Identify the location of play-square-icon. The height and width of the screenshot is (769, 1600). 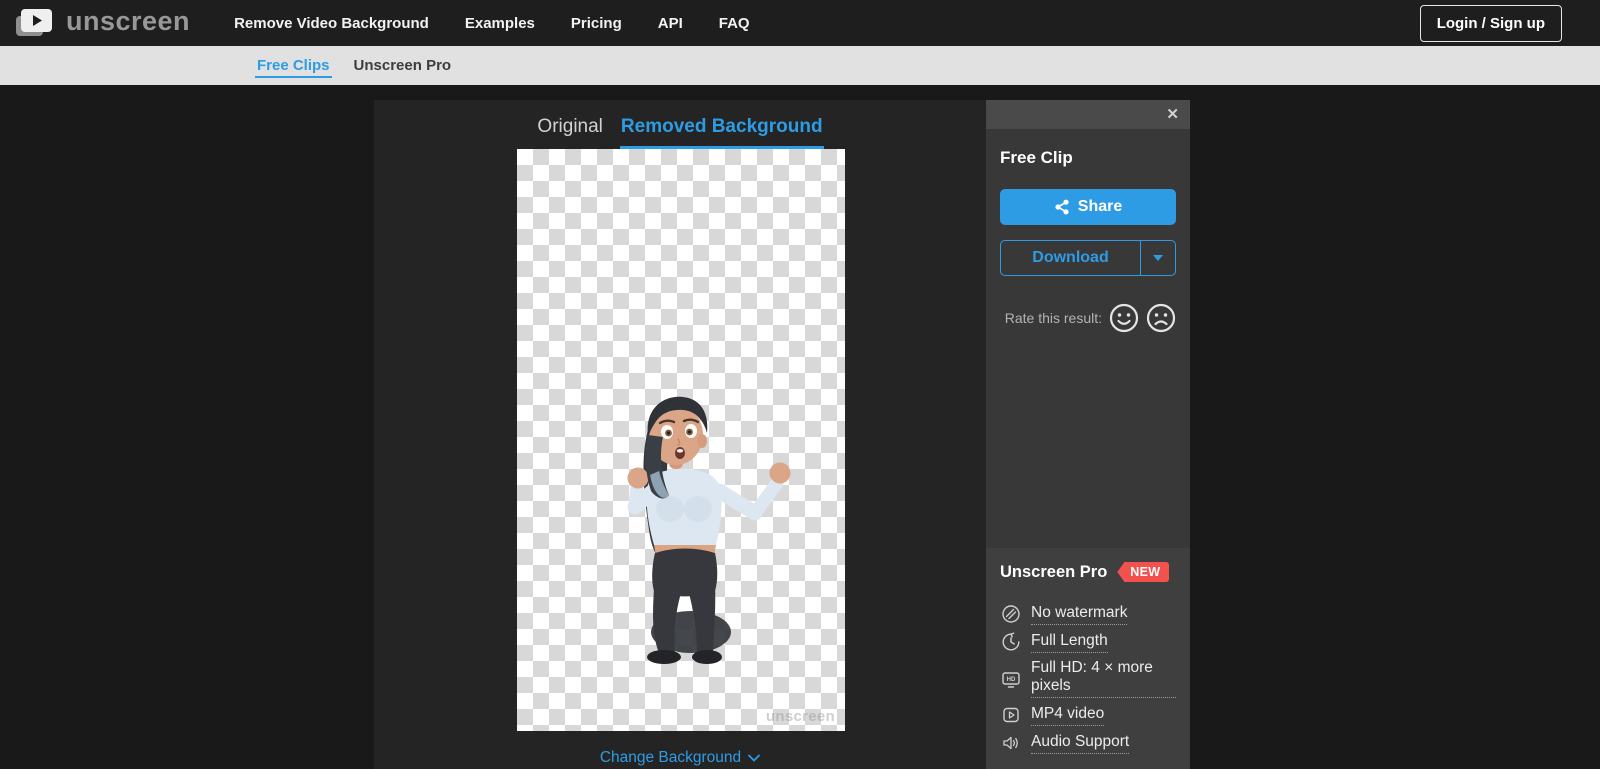
(1011, 715).